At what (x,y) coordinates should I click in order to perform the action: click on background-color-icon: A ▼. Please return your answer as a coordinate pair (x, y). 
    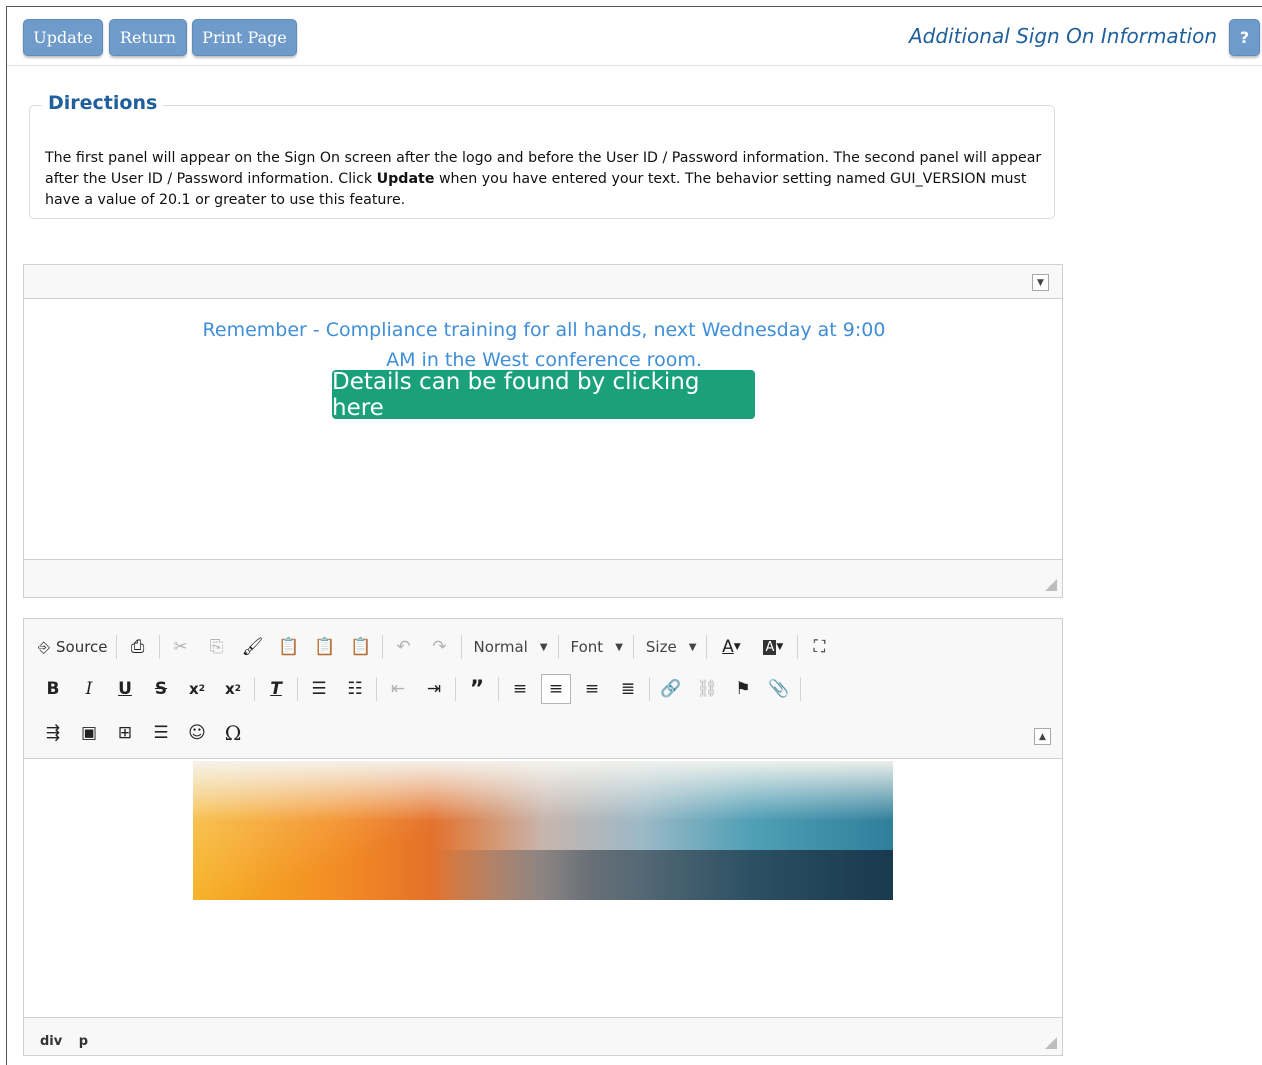
    Looking at the image, I should click on (773, 647).